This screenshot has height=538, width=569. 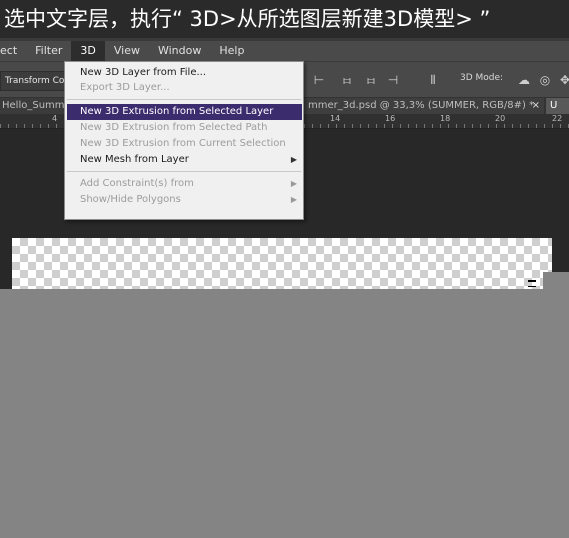 I want to click on orbit-icon: ☁, so click(x=524, y=80).